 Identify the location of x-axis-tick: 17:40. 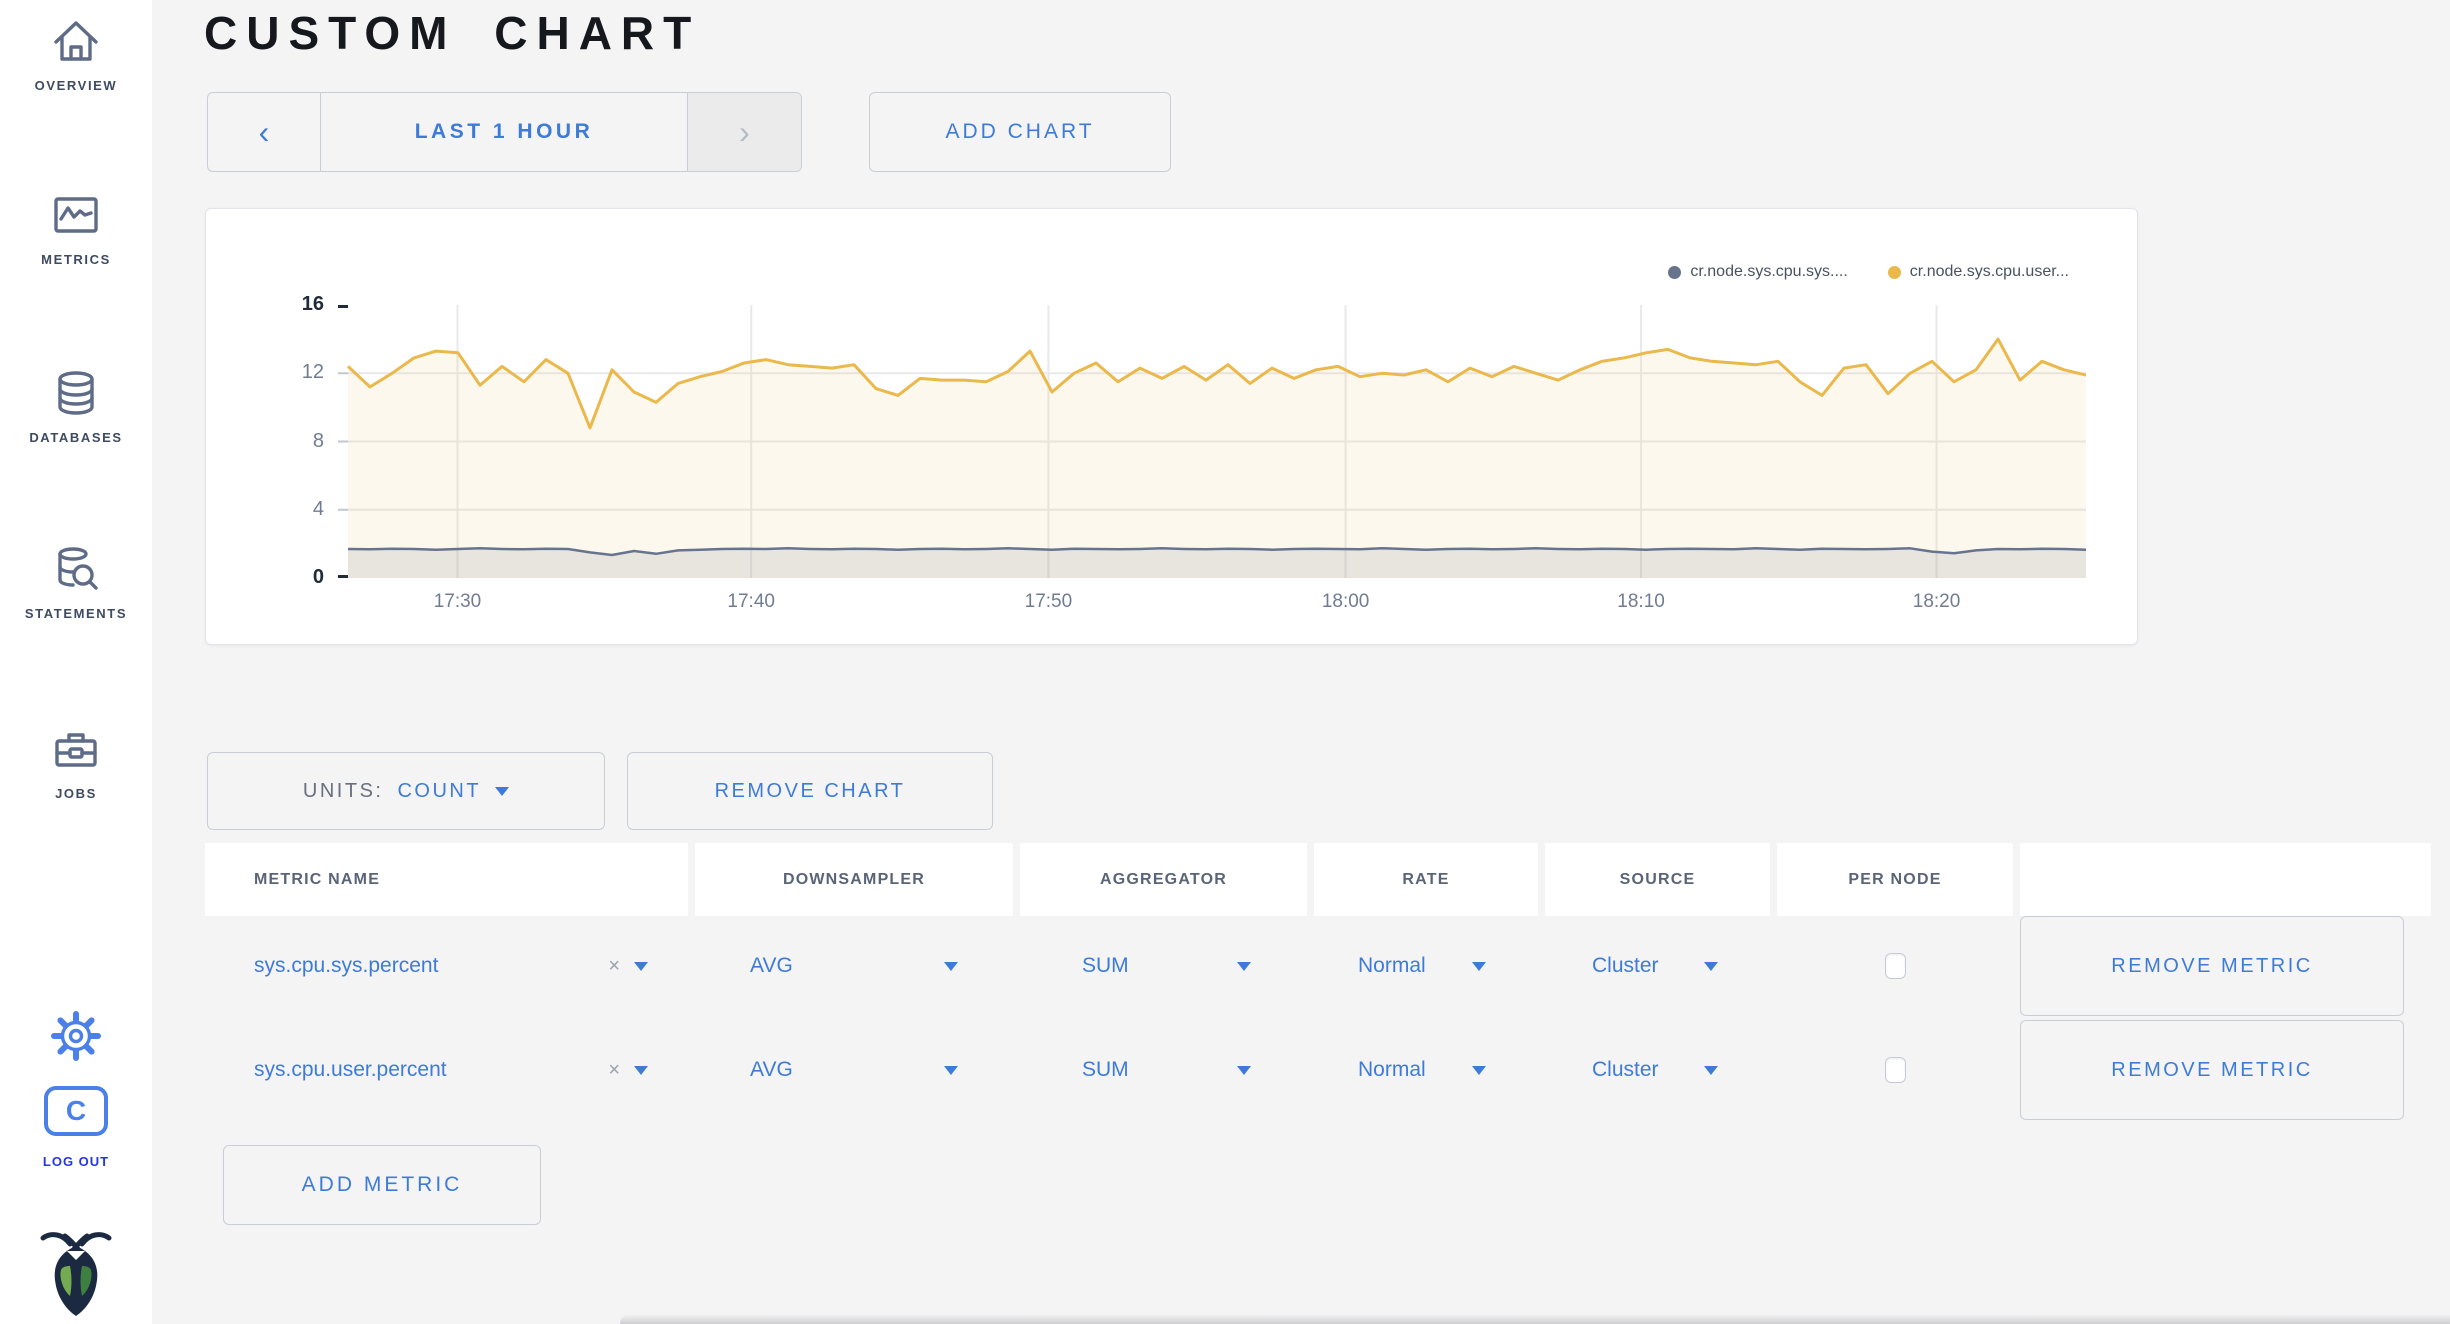
(751, 601).